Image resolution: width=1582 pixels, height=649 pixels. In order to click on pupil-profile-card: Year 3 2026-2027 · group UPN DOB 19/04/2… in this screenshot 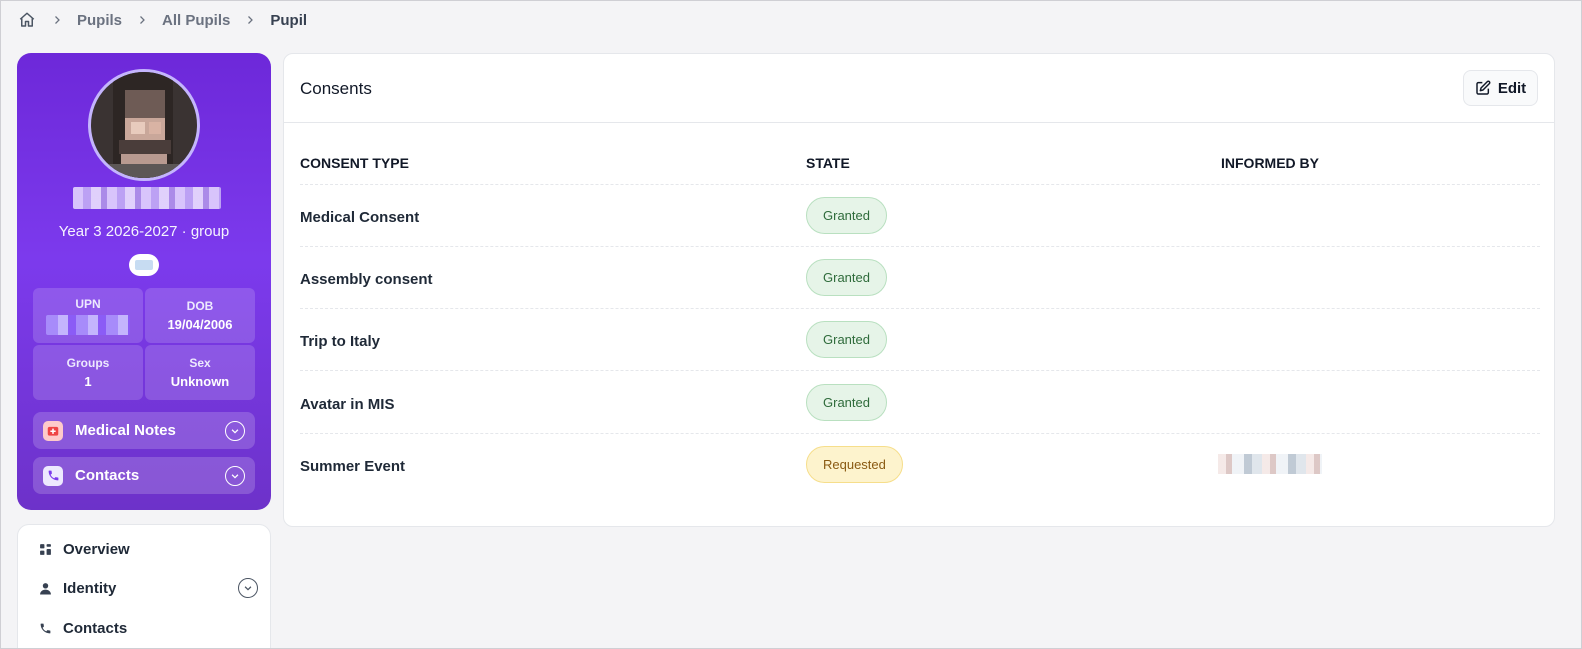, I will do `click(144, 281)`.